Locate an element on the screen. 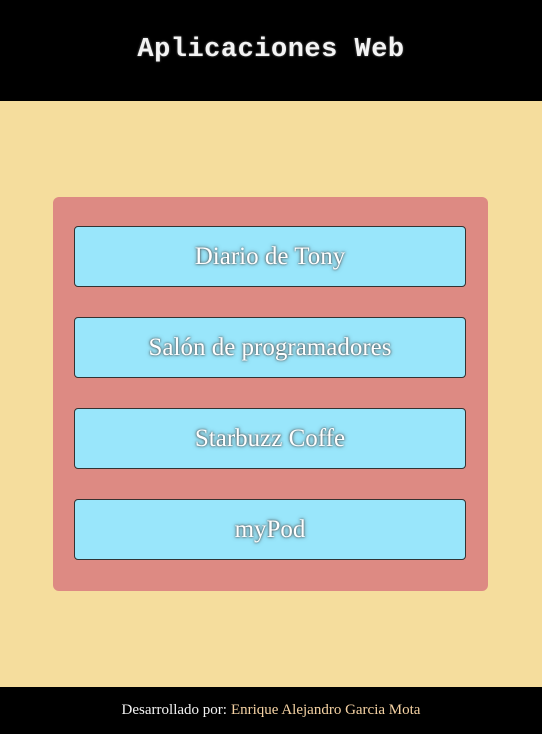  footer-credit-label: Desarrollado por: is located at coordinates (174, 710).